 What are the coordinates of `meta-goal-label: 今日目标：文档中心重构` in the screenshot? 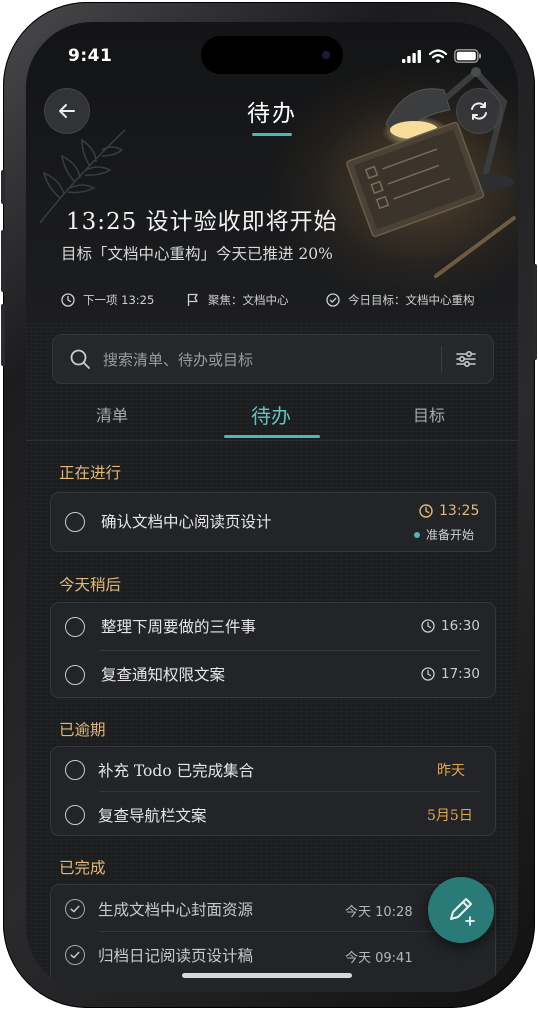 It's located at (411, 300).